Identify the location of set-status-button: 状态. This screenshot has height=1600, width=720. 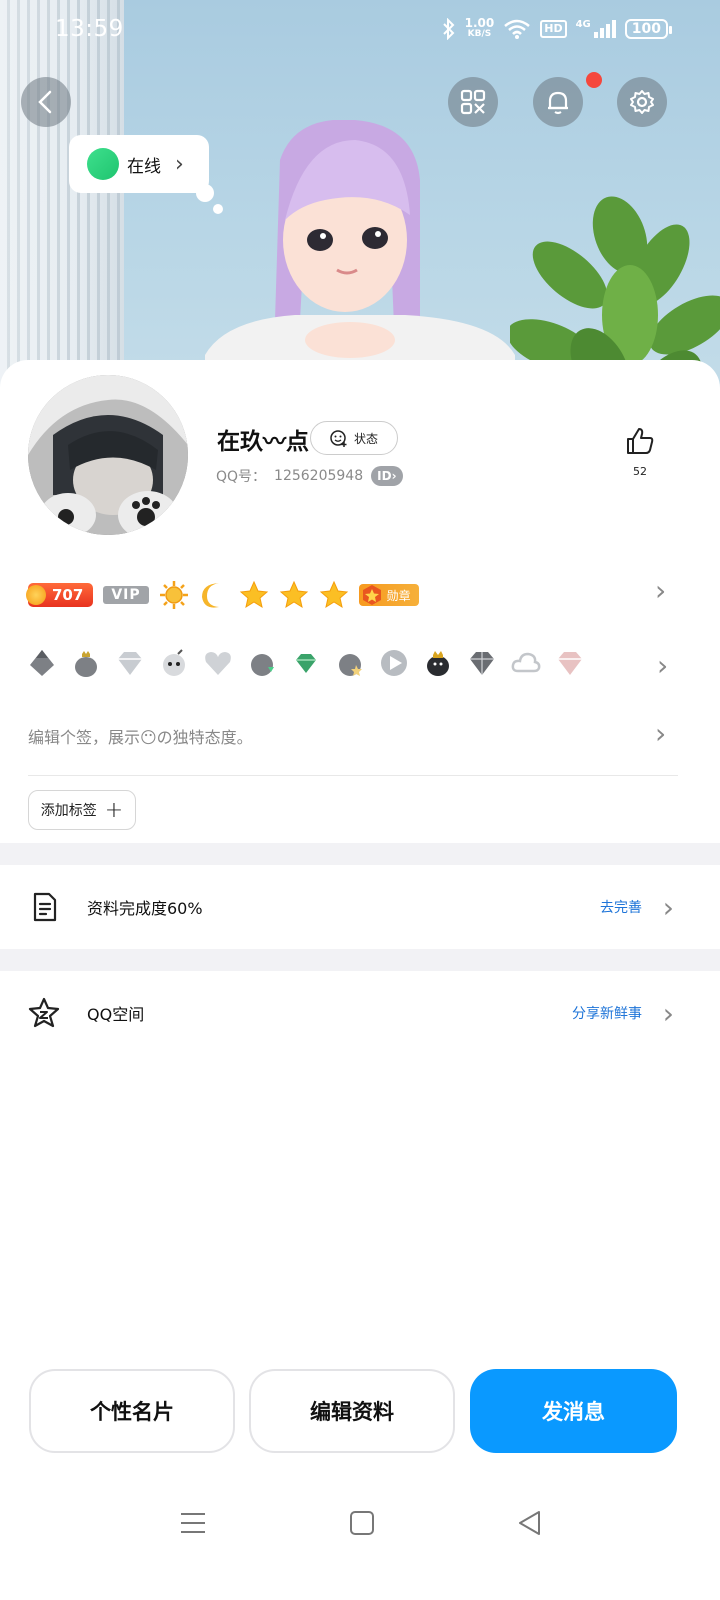
(354, 438).